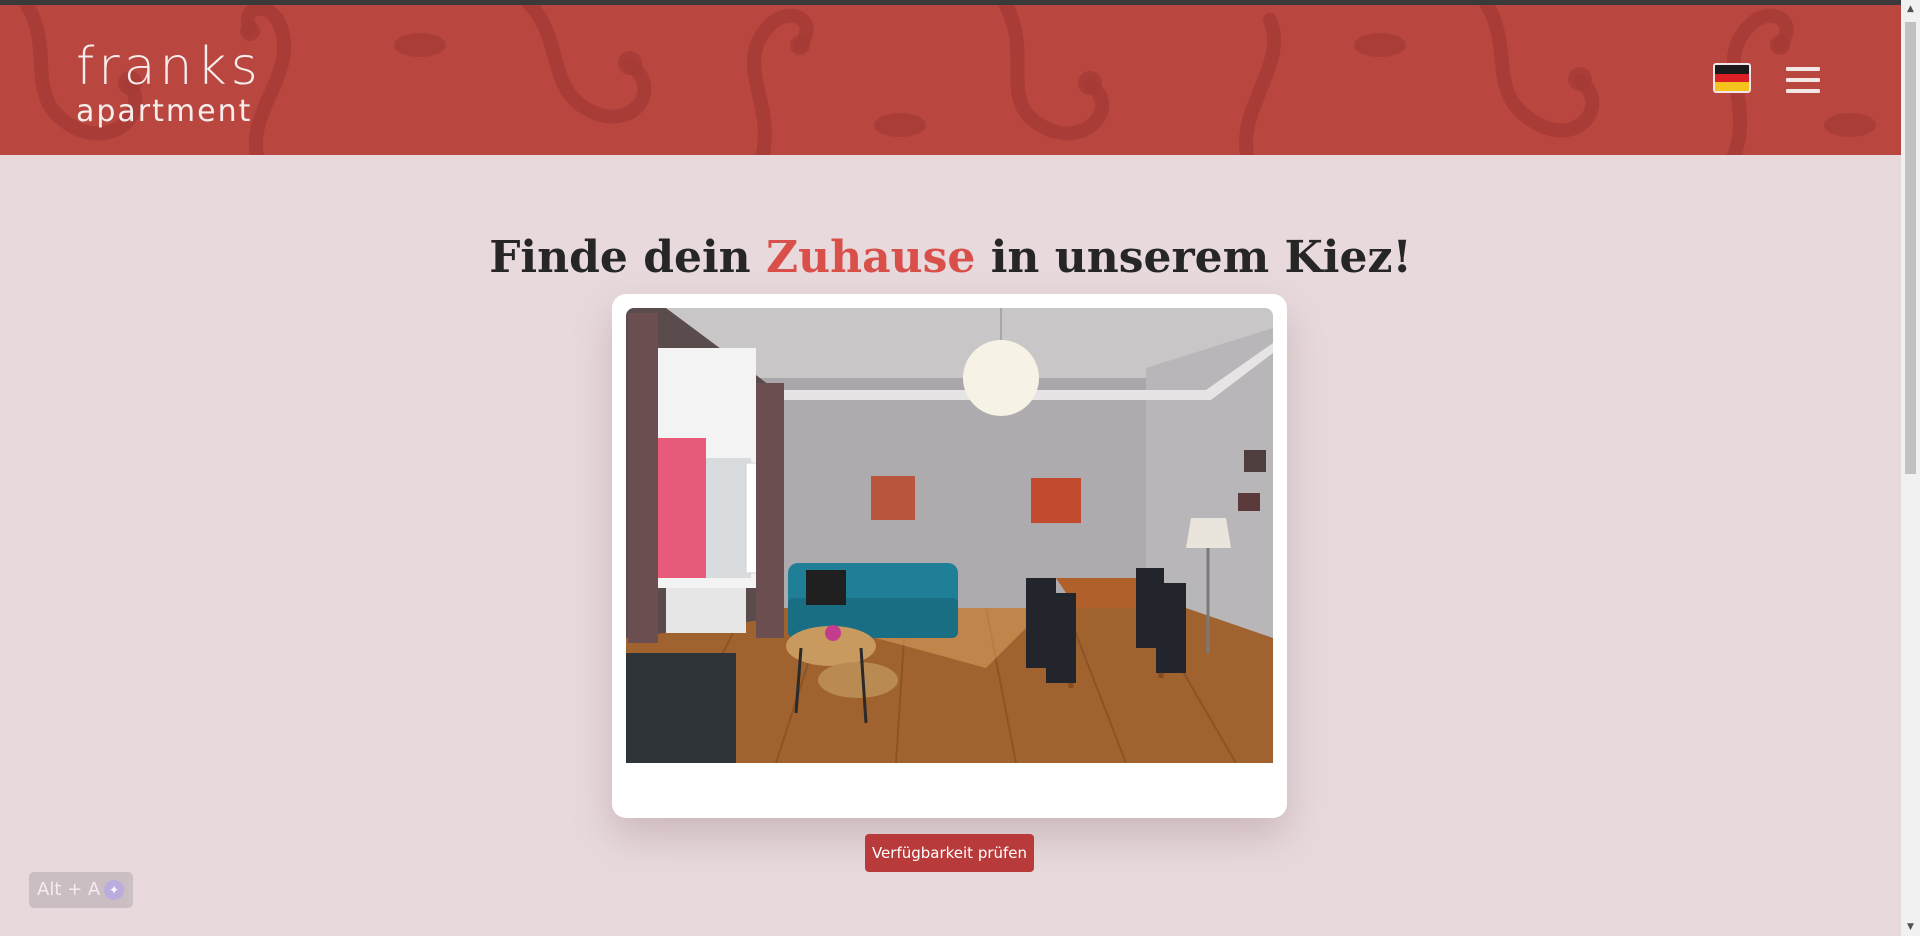  I want to click on site-logo: franks apartment, so click(169, 84).